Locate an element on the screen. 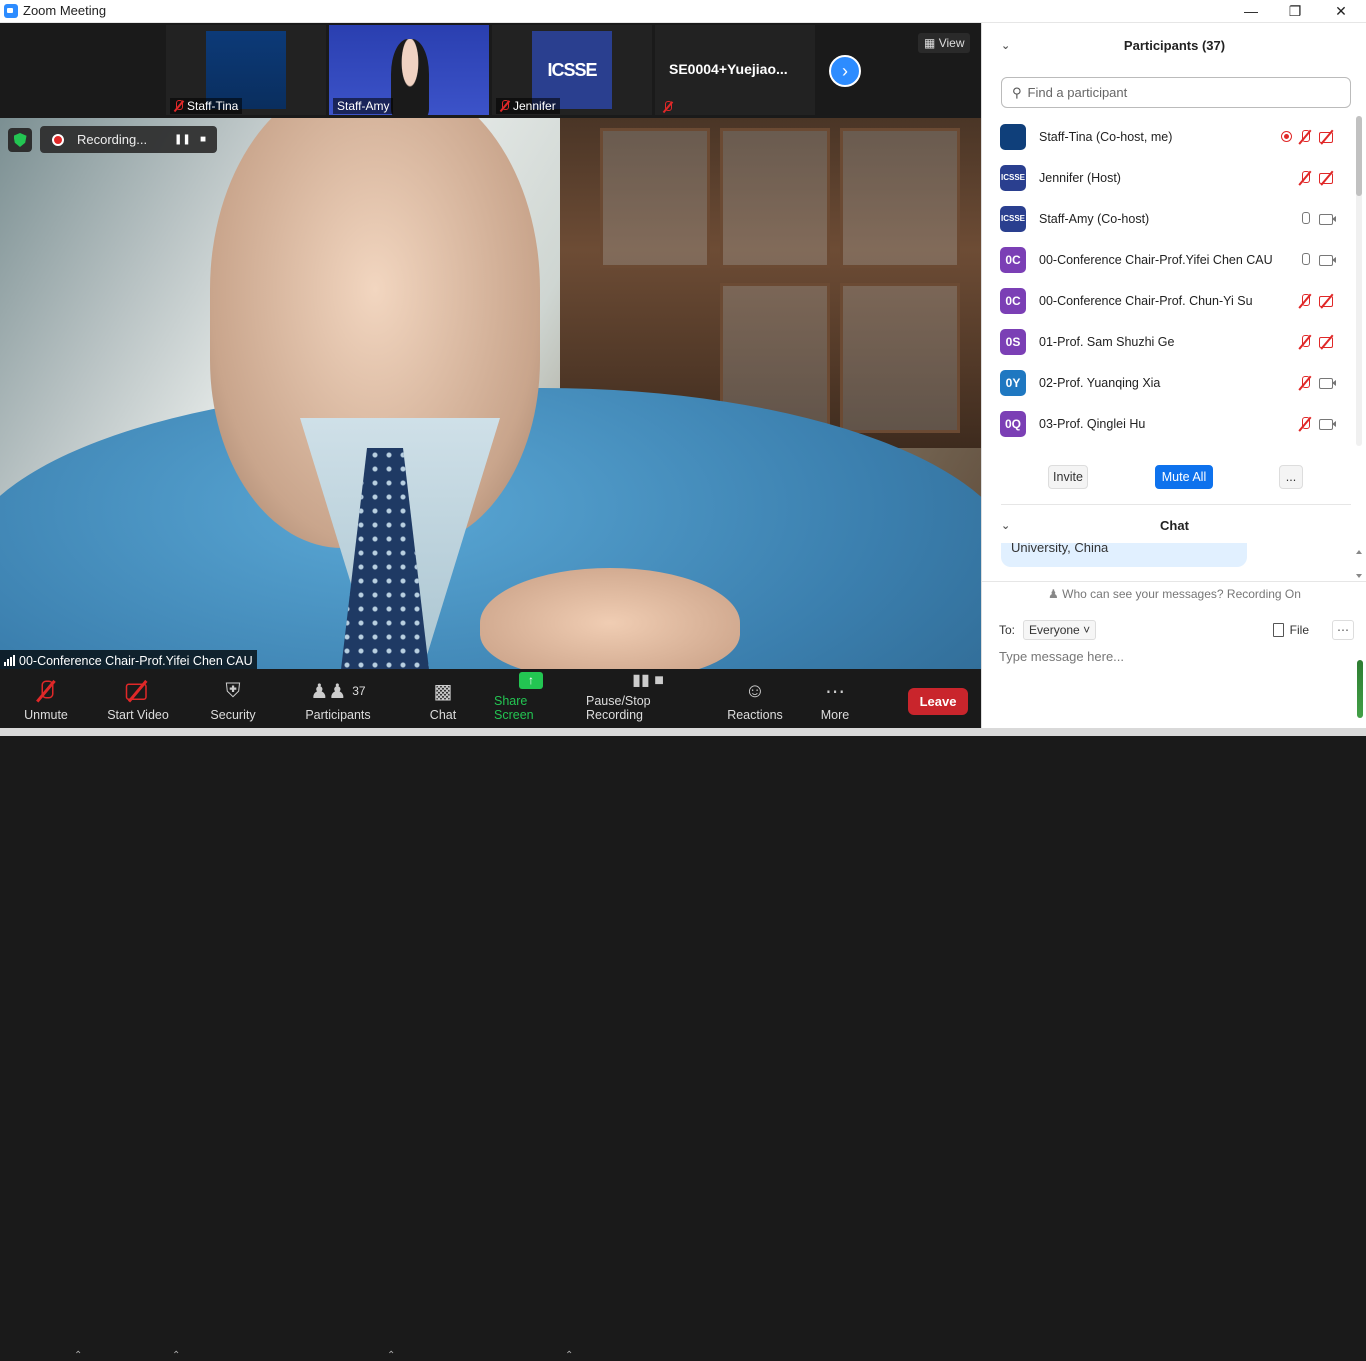  participant-search-input is located at coordinates (1182, 92).